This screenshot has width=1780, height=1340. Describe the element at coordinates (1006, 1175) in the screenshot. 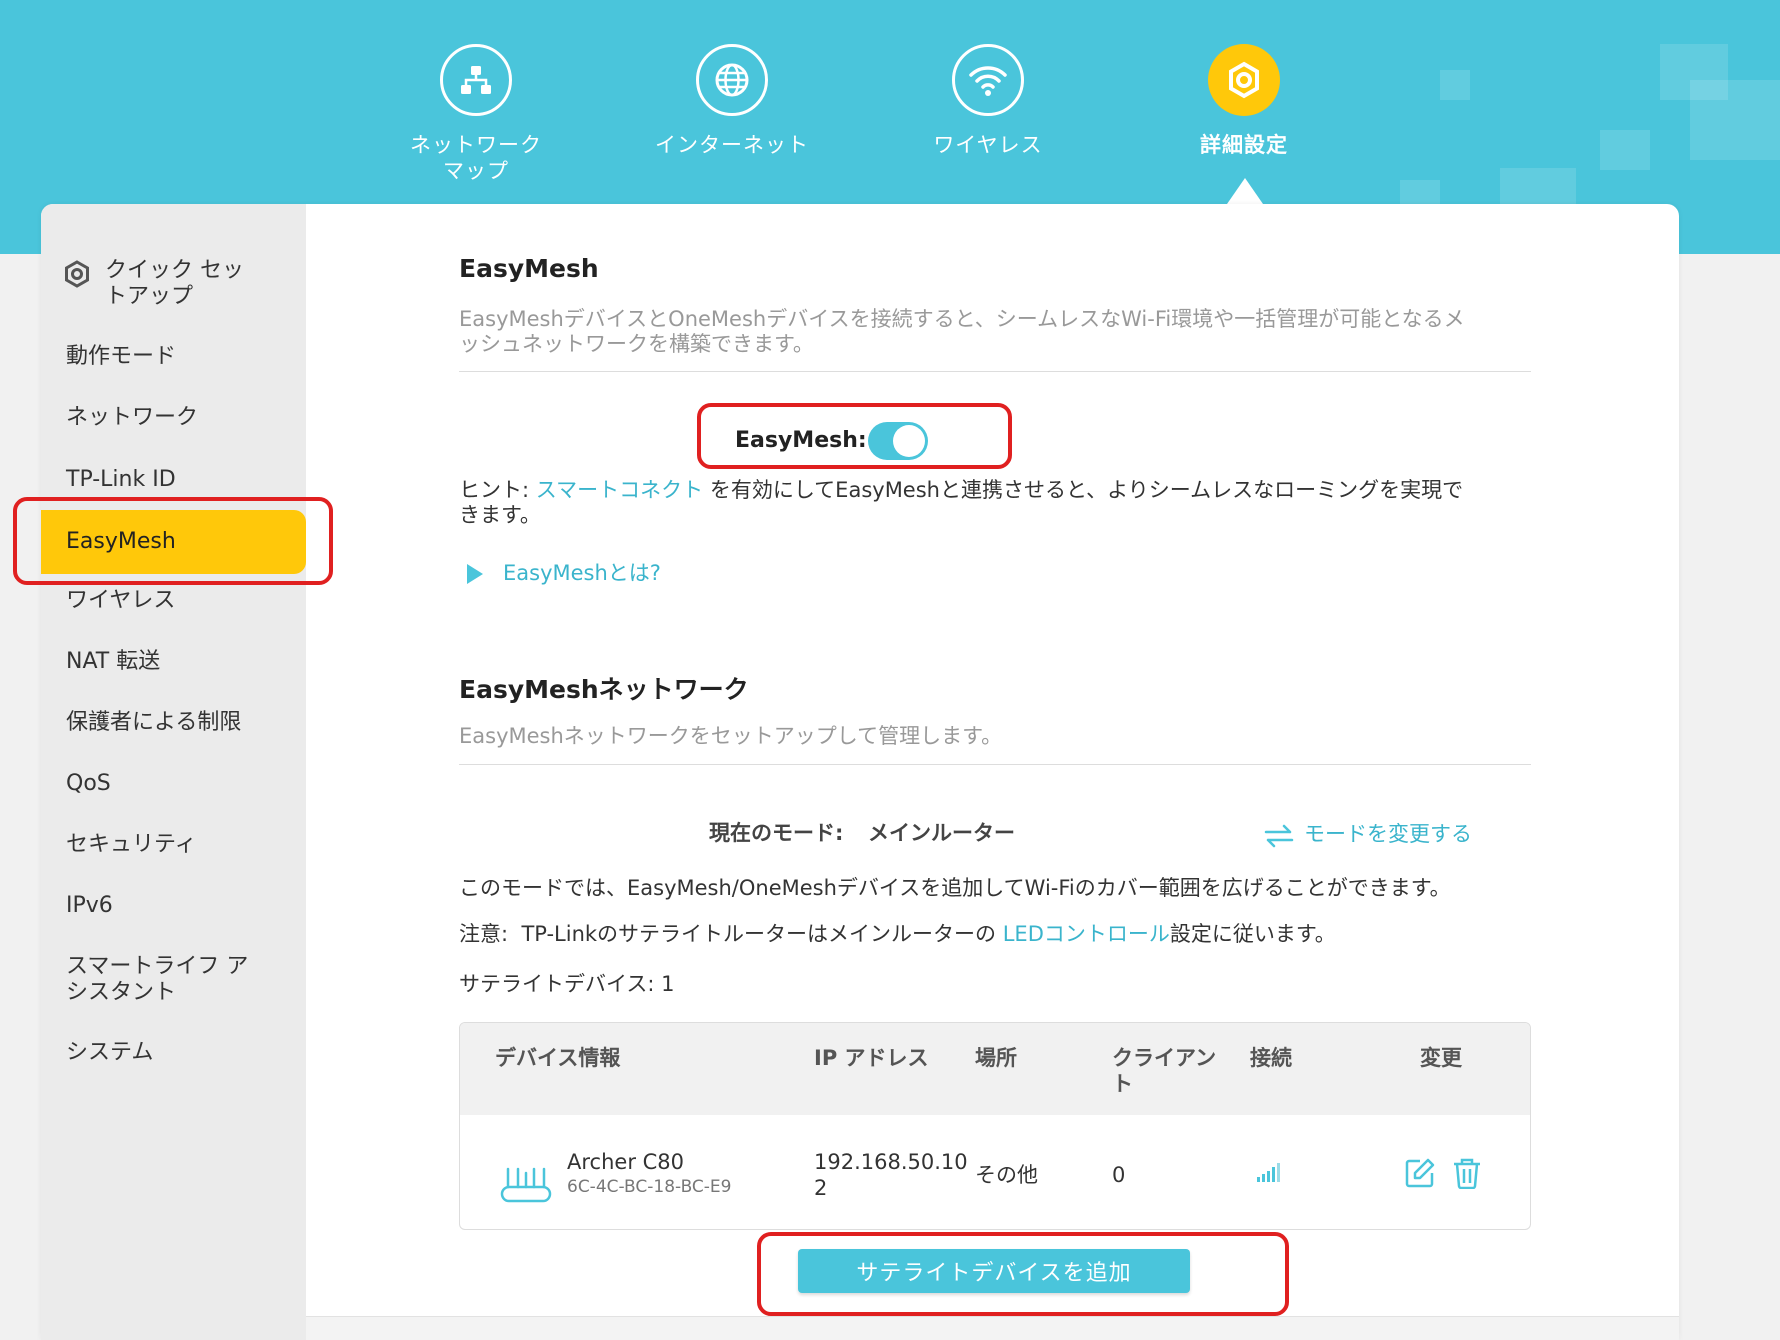

I see `device-location: その他` at that location.